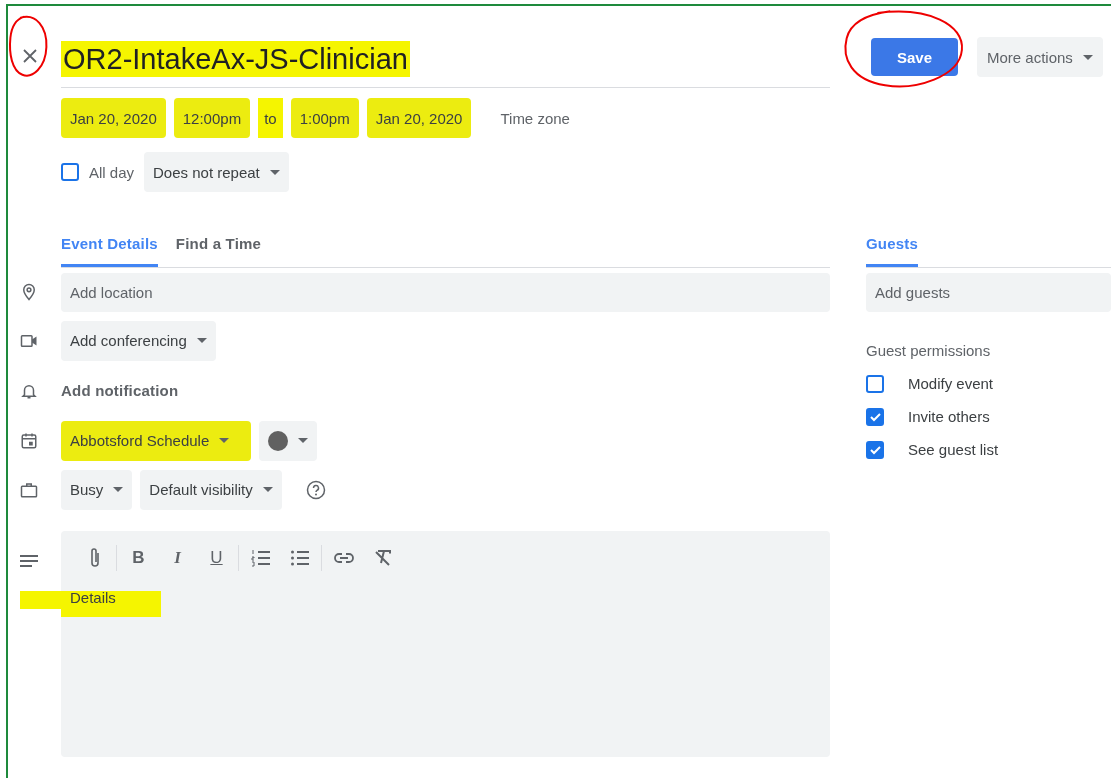  I want to click on description-lines-icon, so click(29, 561).